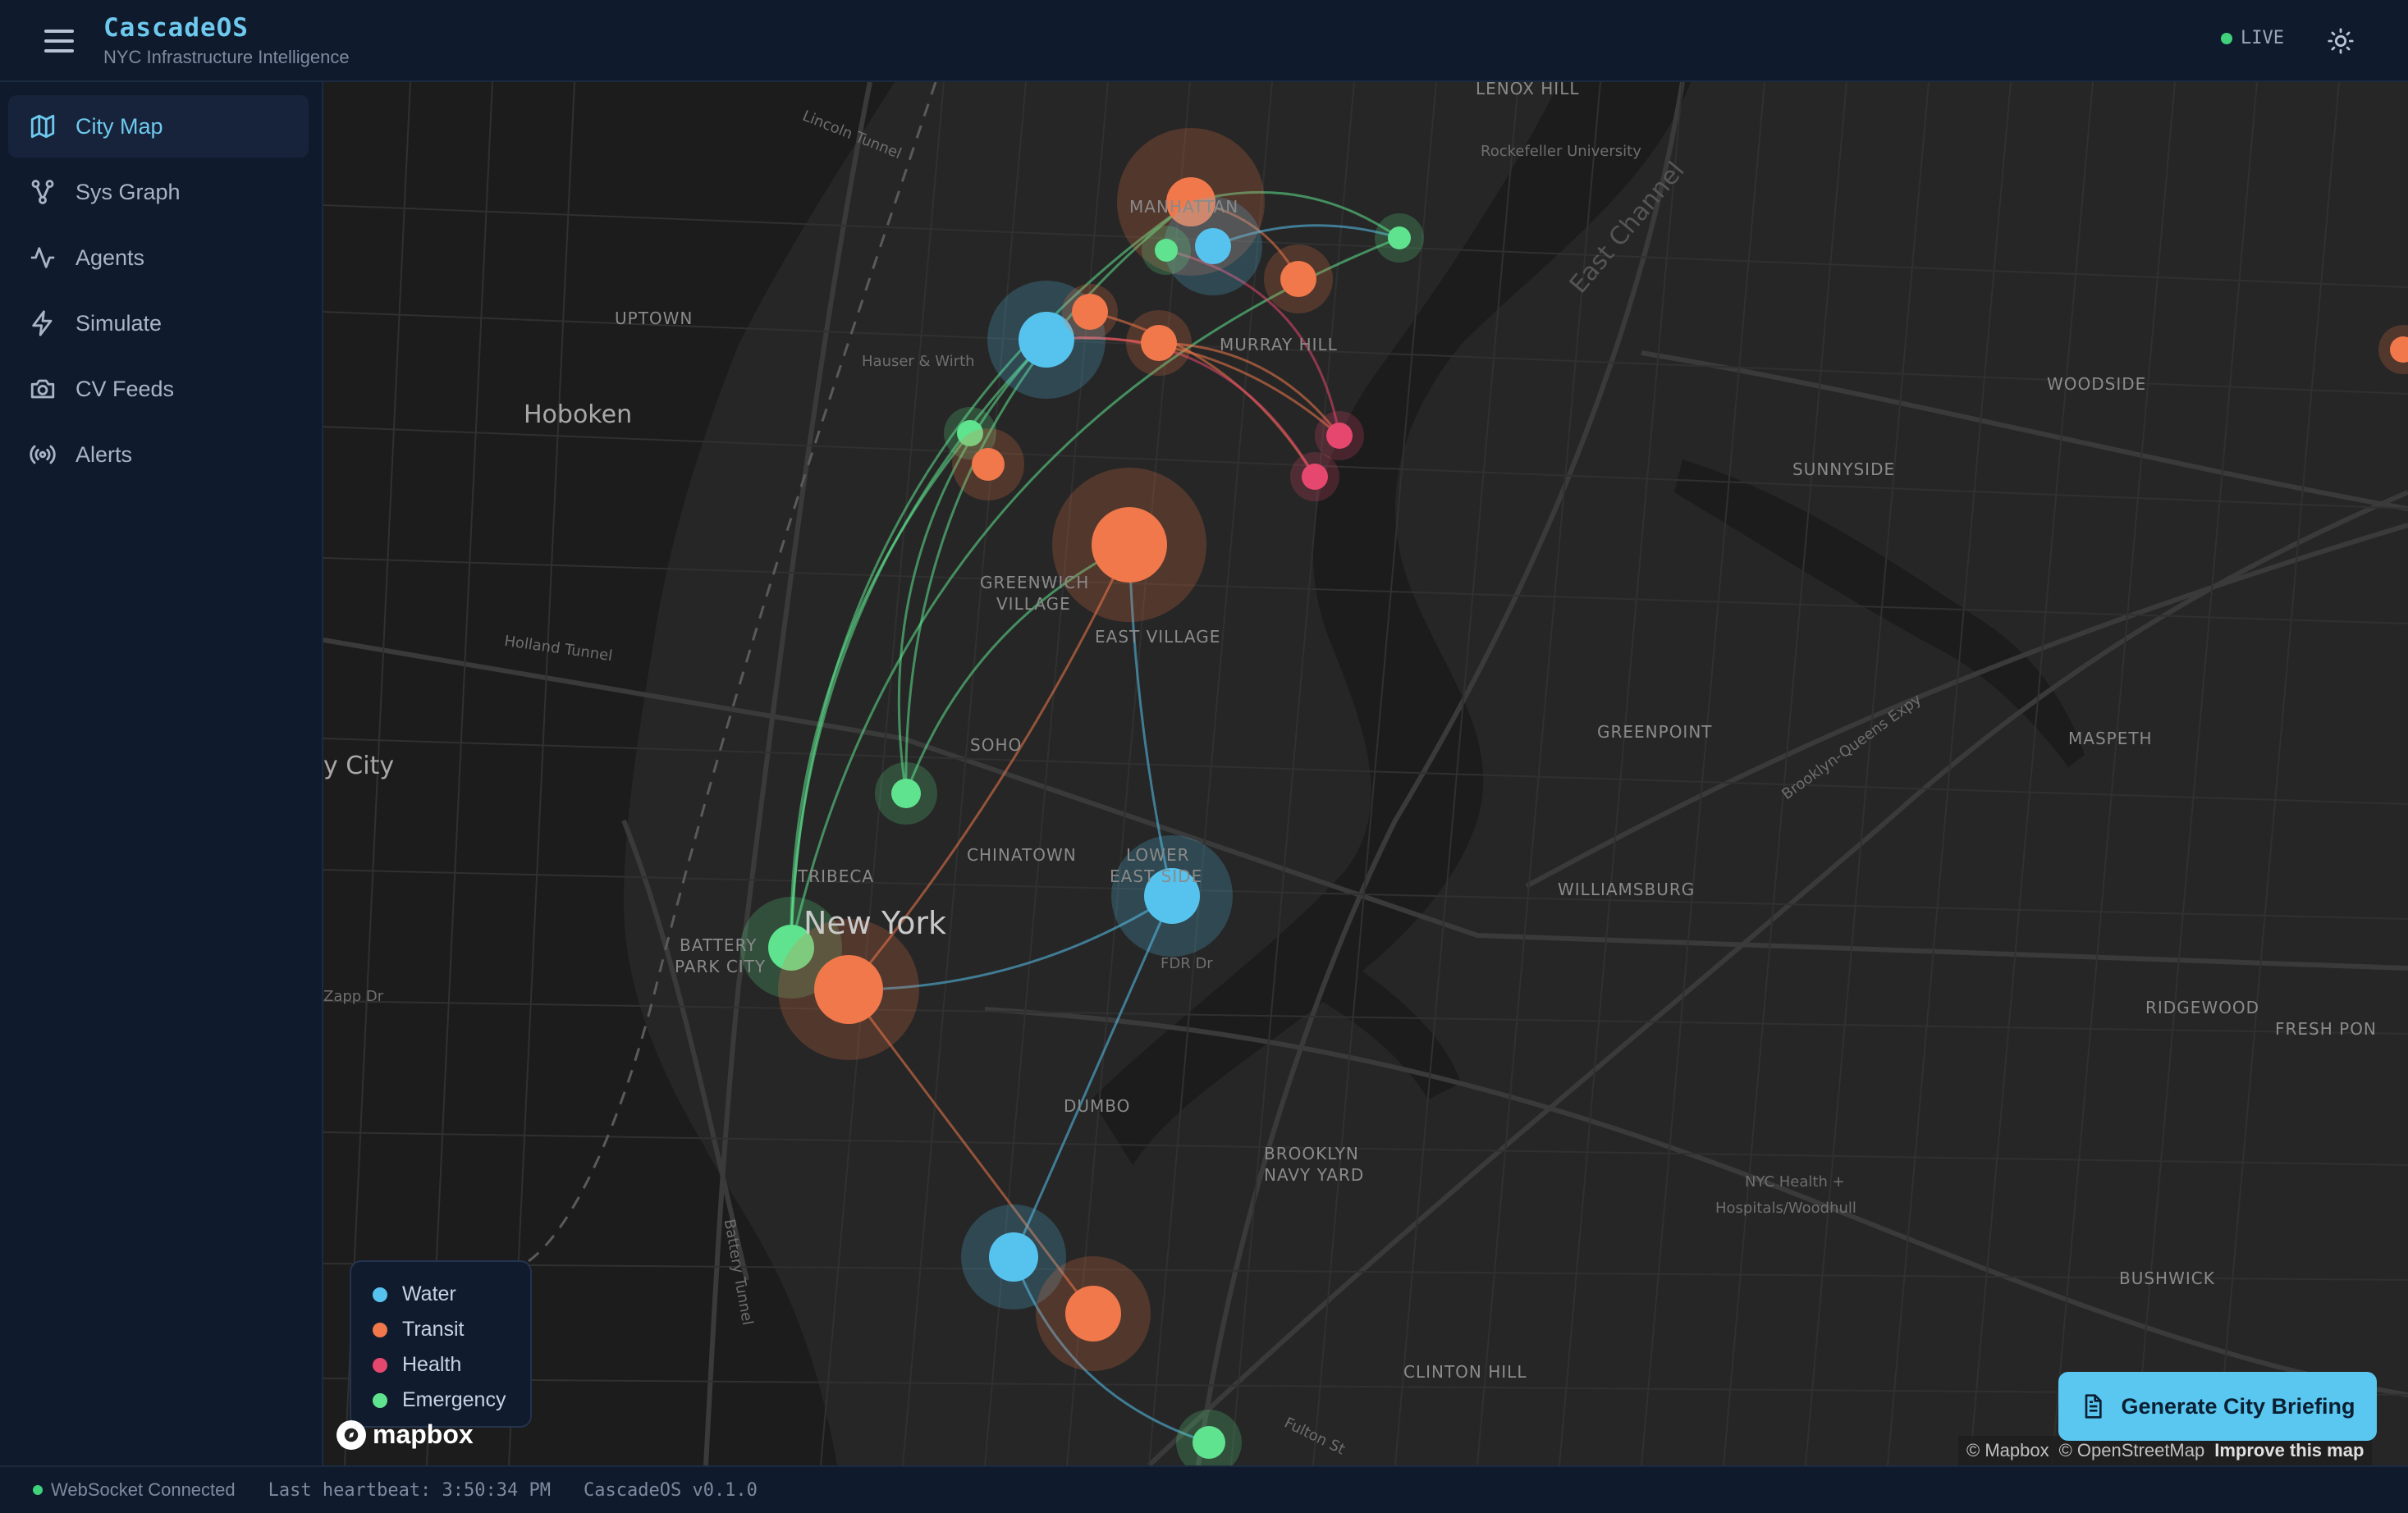 The height and width of the screenshot is (1513, 2408). I want to click on sidebar-item-label: Sys Graph, so click(128, 191).